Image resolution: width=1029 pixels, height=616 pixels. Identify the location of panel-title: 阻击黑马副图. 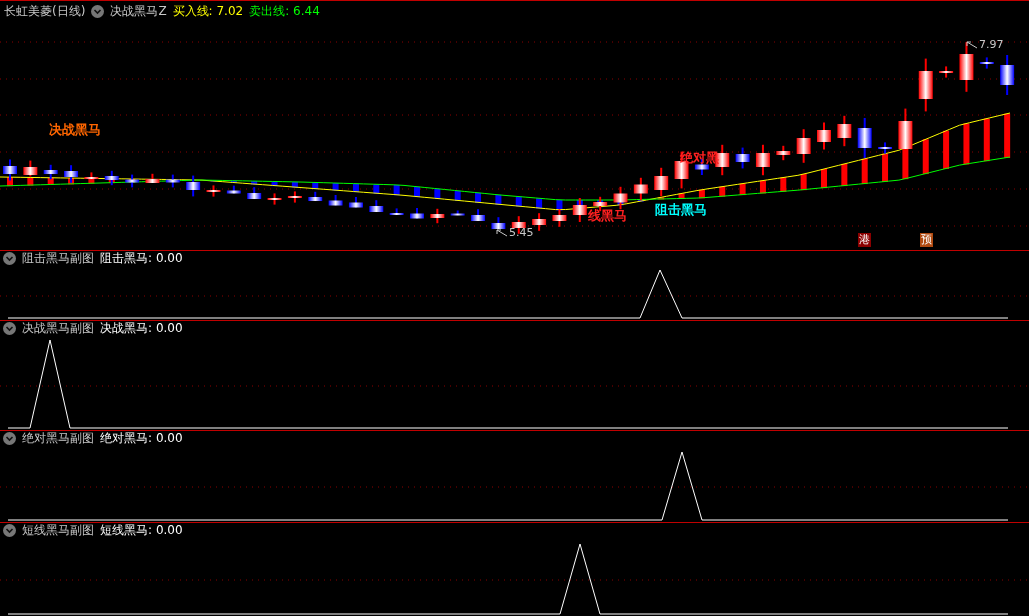
(58, 258).